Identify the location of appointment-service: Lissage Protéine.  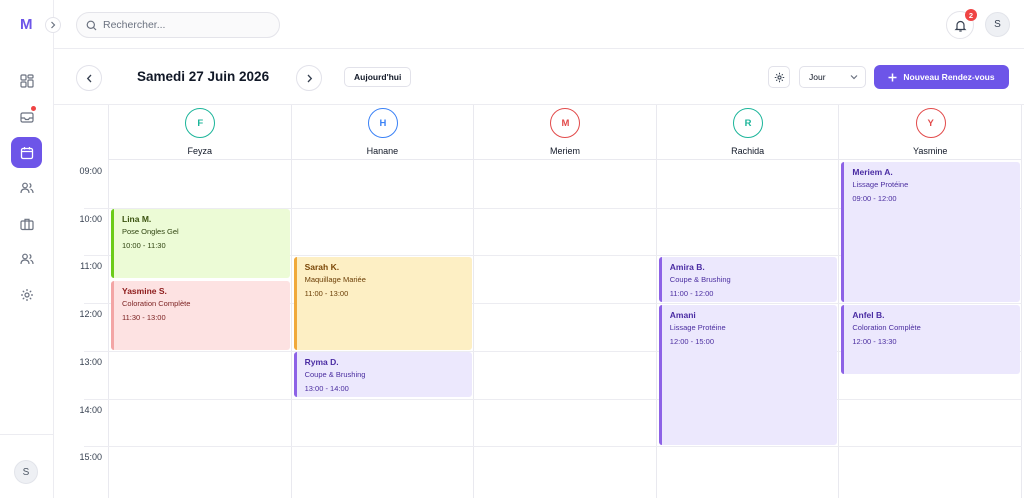
(880, 184).